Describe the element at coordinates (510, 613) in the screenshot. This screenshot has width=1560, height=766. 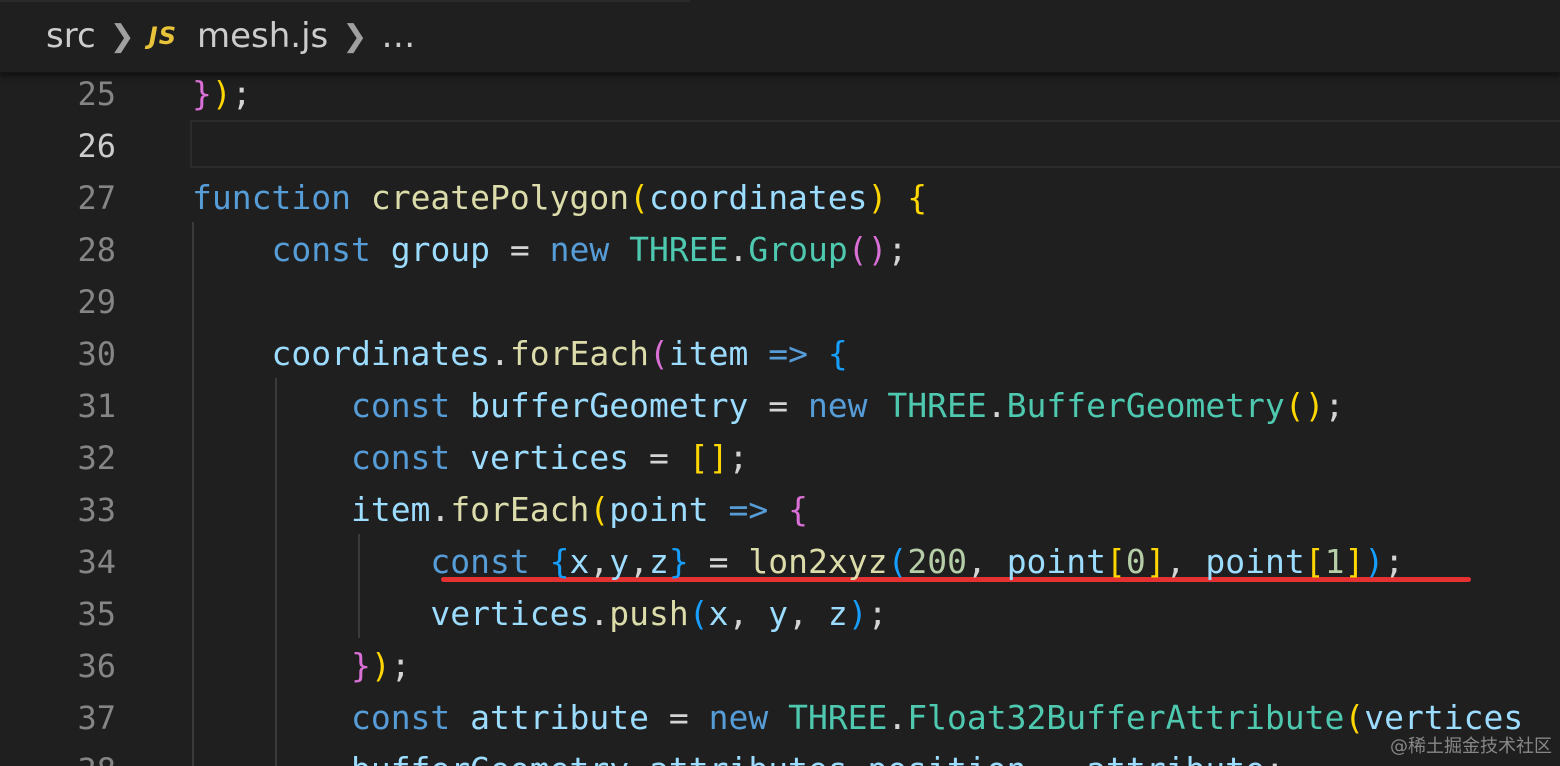
I see `code-token: vertices` at that location.